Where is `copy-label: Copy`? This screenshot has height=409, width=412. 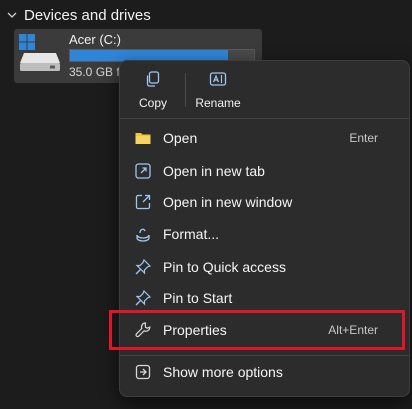 copy-label: Copy is located at coordinates (152, 103).